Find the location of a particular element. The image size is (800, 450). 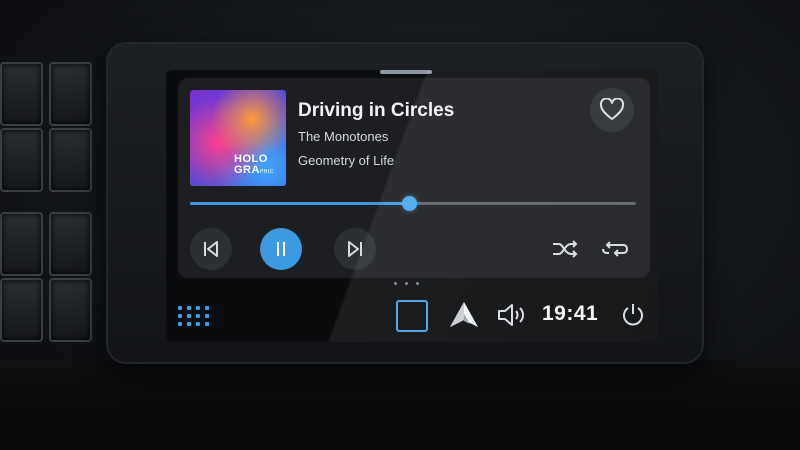

previous-button is located at coordinates (211, 249).